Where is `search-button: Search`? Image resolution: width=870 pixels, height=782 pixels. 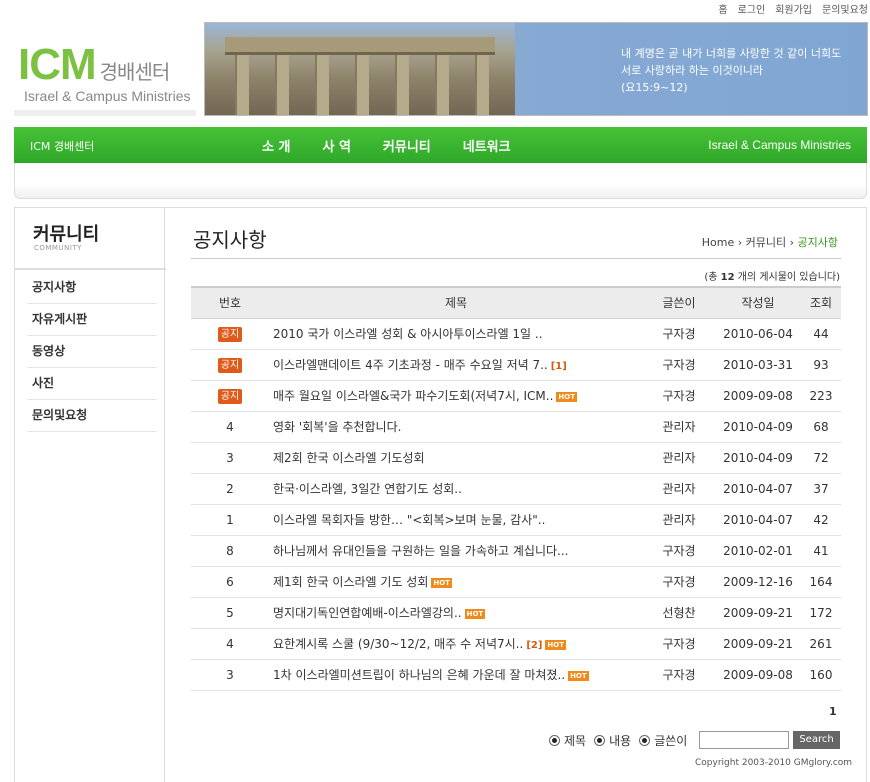
search-button: Search is located at coordinates (816, 740).